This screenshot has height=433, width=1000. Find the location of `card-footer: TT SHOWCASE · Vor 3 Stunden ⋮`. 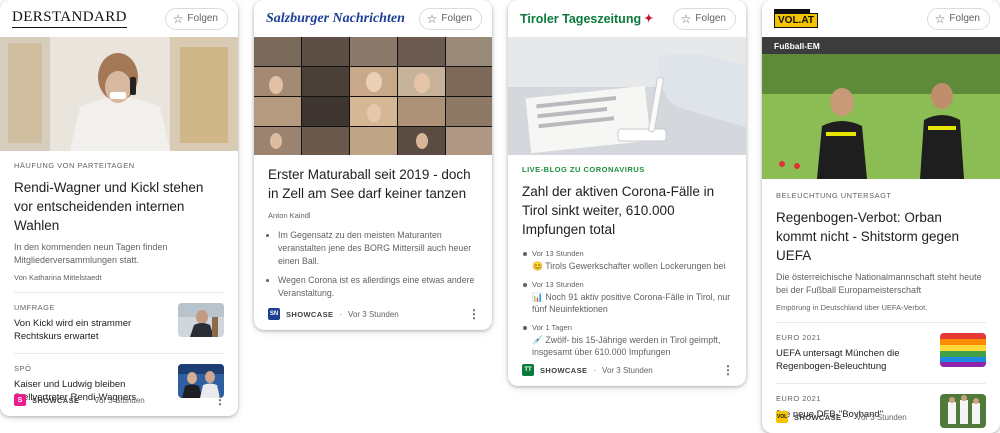

card-footer: TT SHOWCASE · Vor 3 Stunden ⋮ is located at coordinates (628, 370).